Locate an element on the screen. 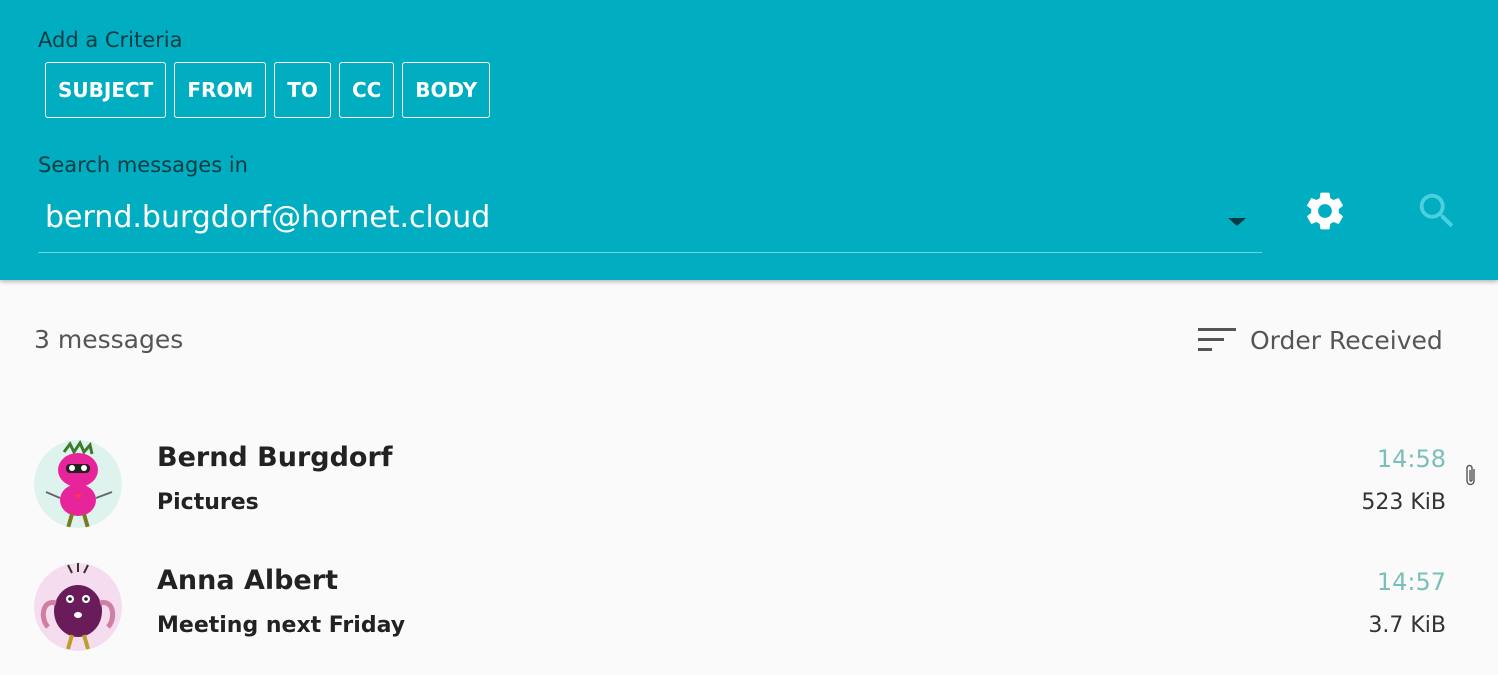 The width and height of the screenshot is (1498, 675). criteria-chips: SUBJECT FROM TO CC BODY is located at coordinates (268, 90).